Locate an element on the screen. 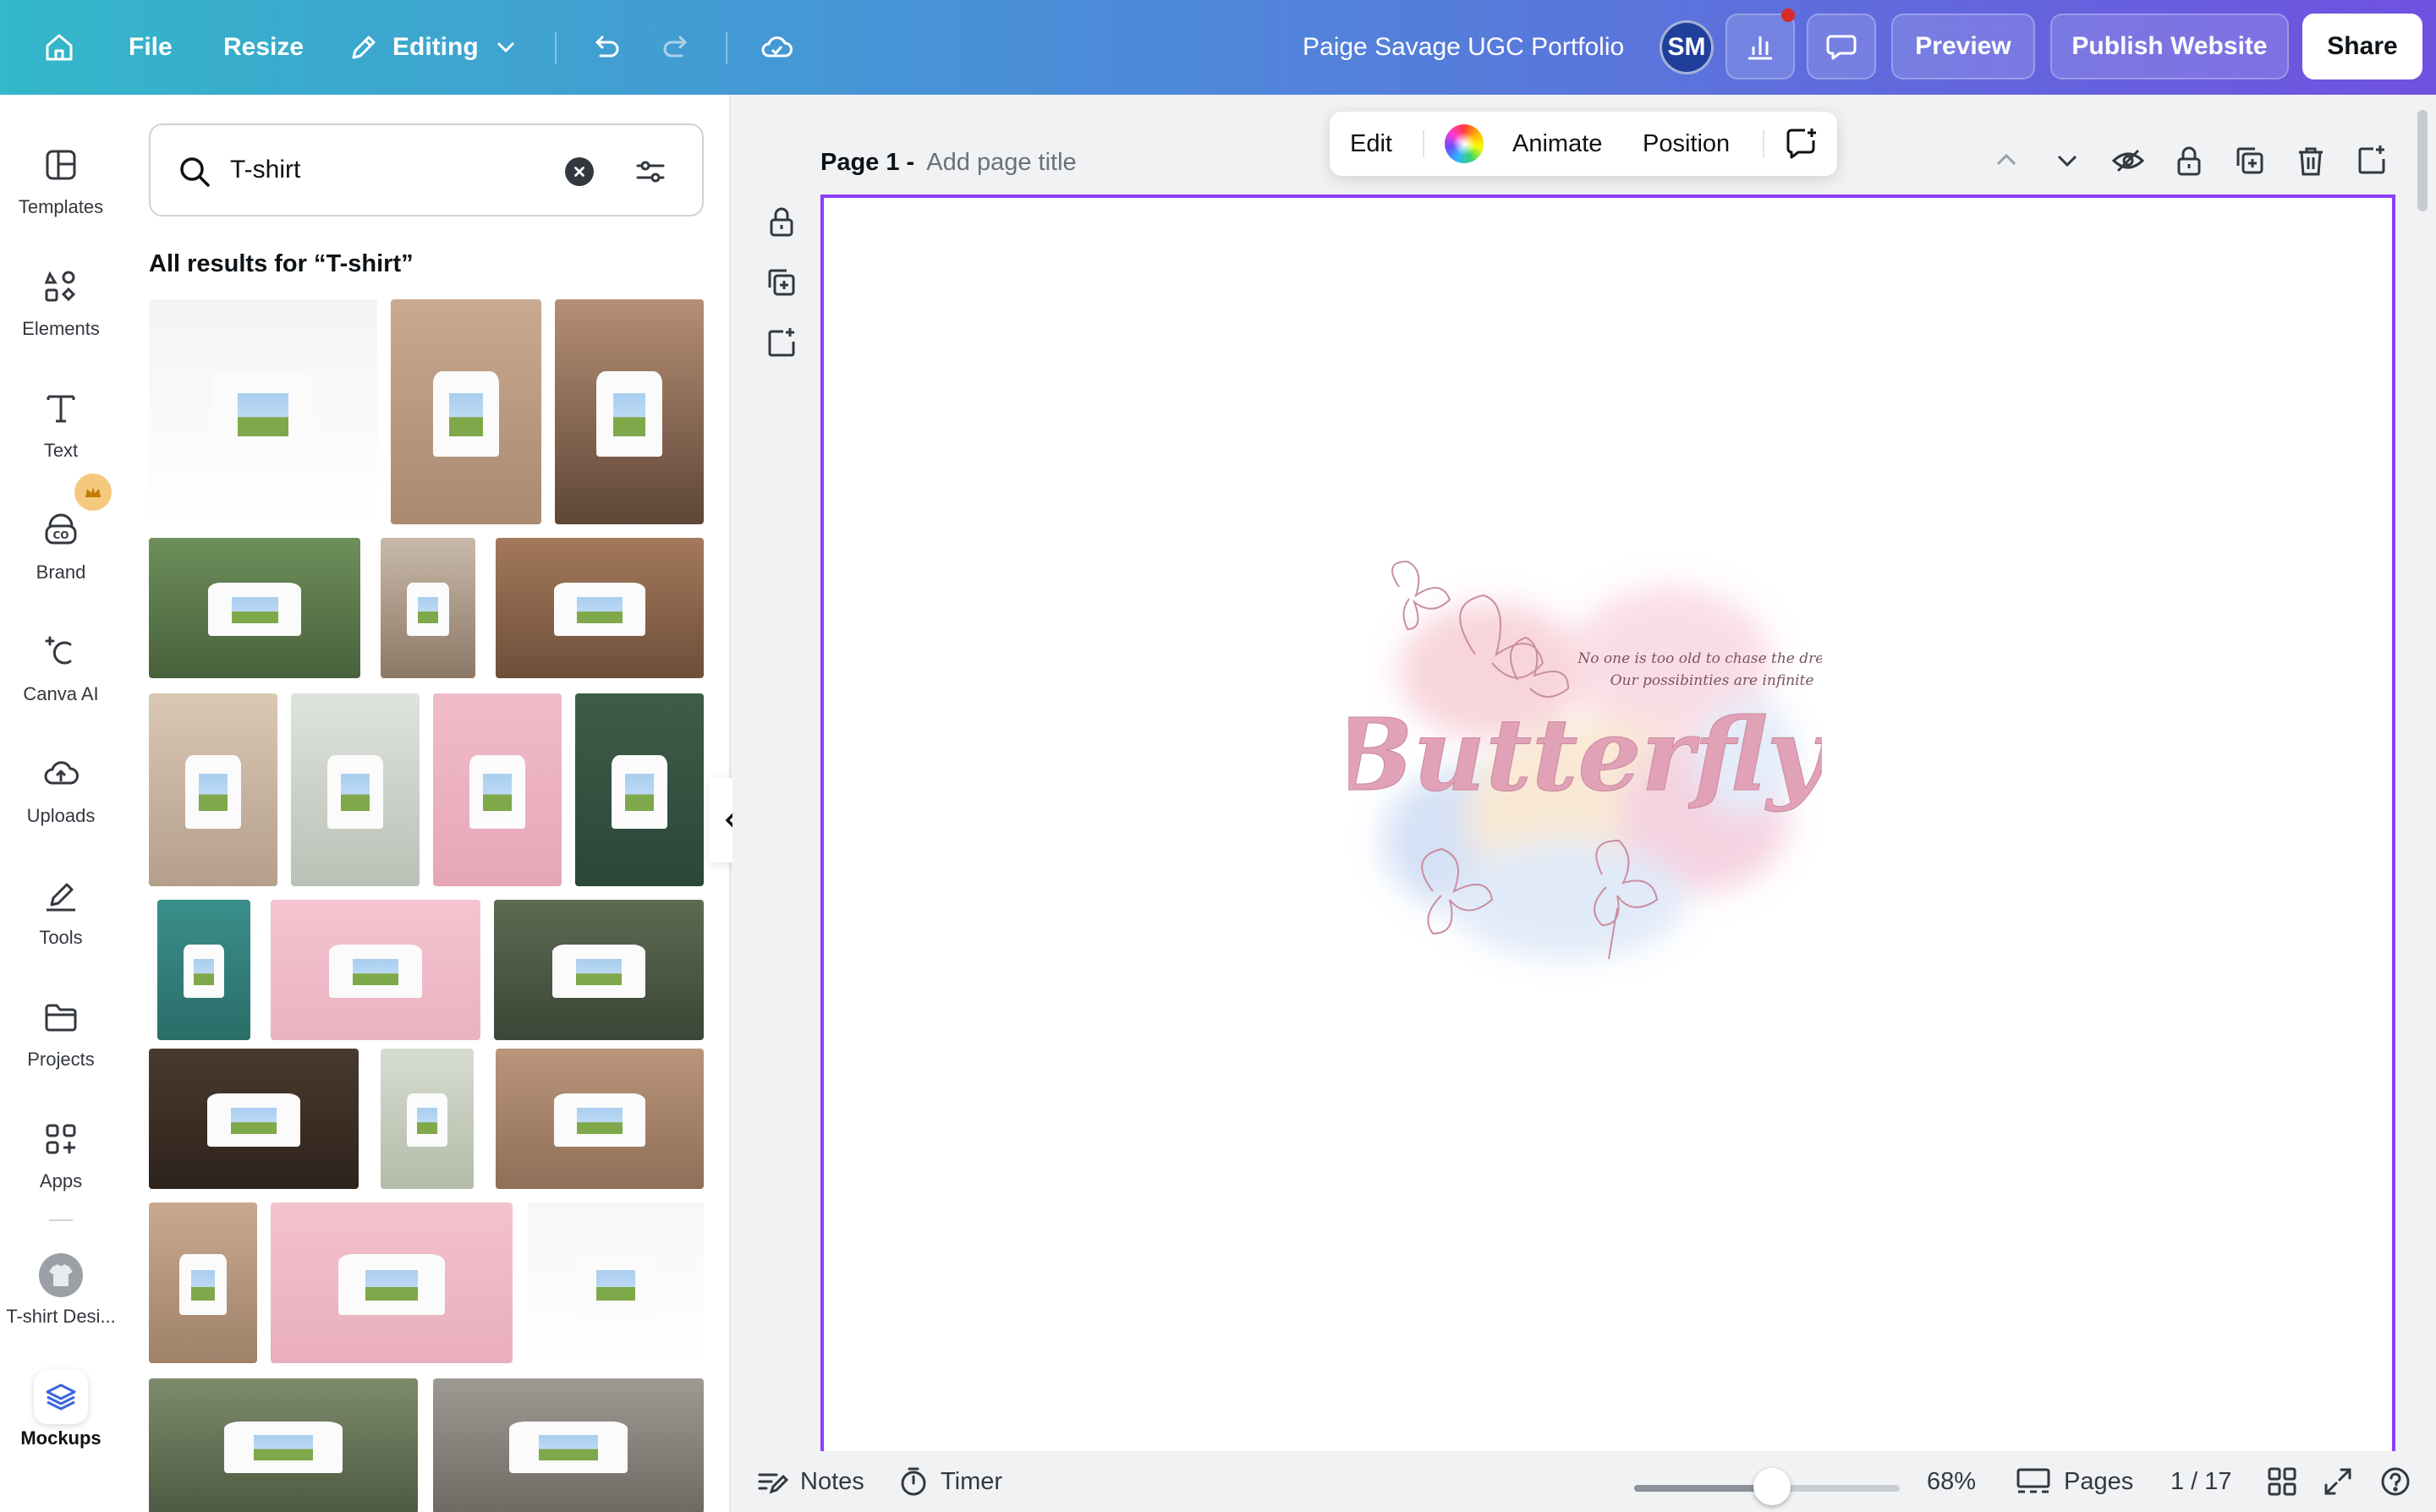  fullscreen-icon is located at coordinates (2338, 1481).